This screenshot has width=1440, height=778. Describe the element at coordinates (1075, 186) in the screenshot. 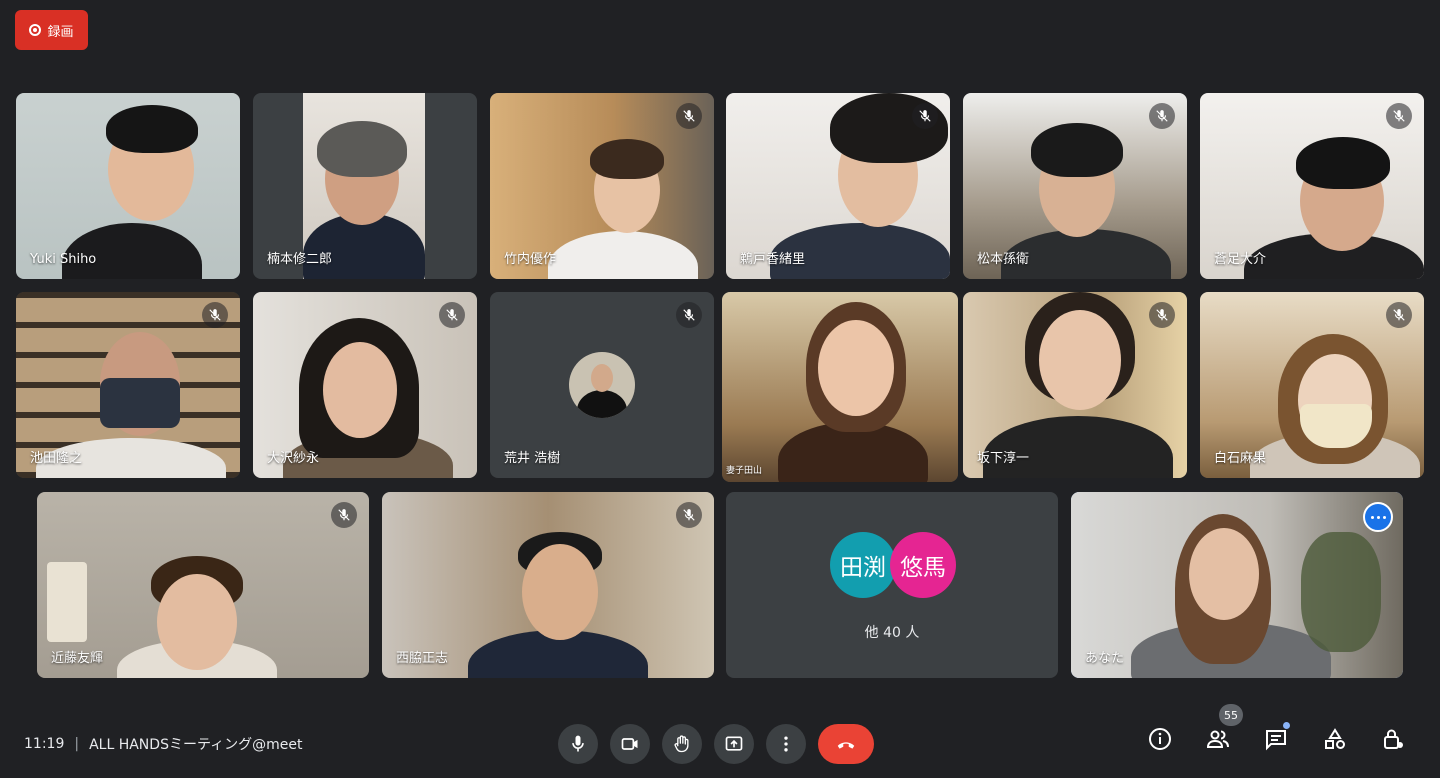

I see `participant-tile: 松本孫衛` at that location.